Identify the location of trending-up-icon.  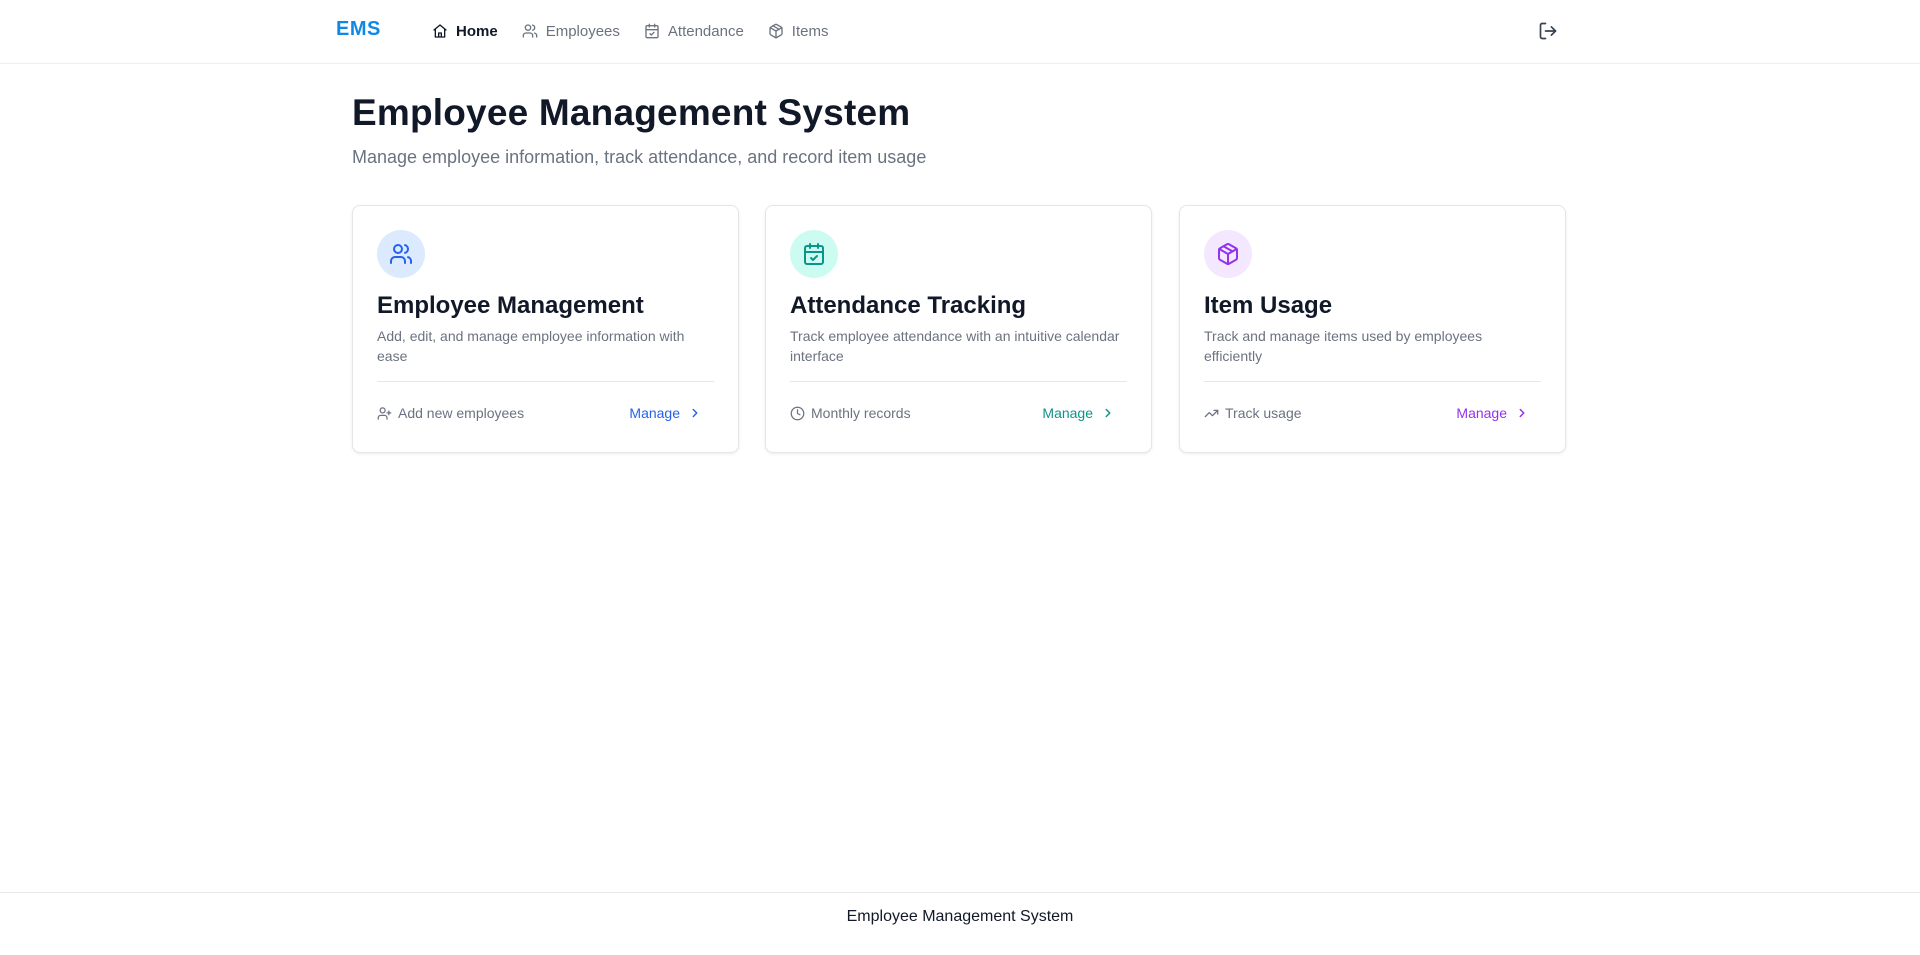
(1211, 413).